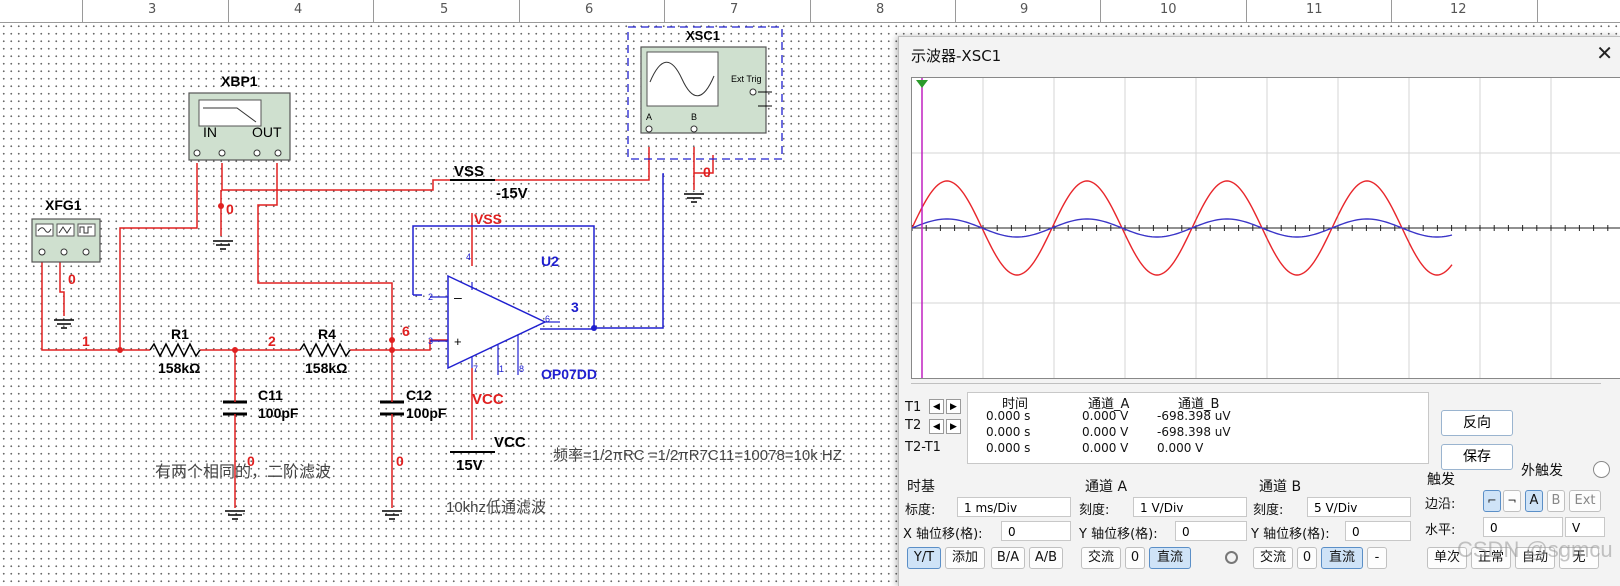 This screenshot has height=586, width=1620. What do you see at coordinates (965, 558) in the screenshot?
I see `add-mode-button: 添加` at bounding box center [965, 558].